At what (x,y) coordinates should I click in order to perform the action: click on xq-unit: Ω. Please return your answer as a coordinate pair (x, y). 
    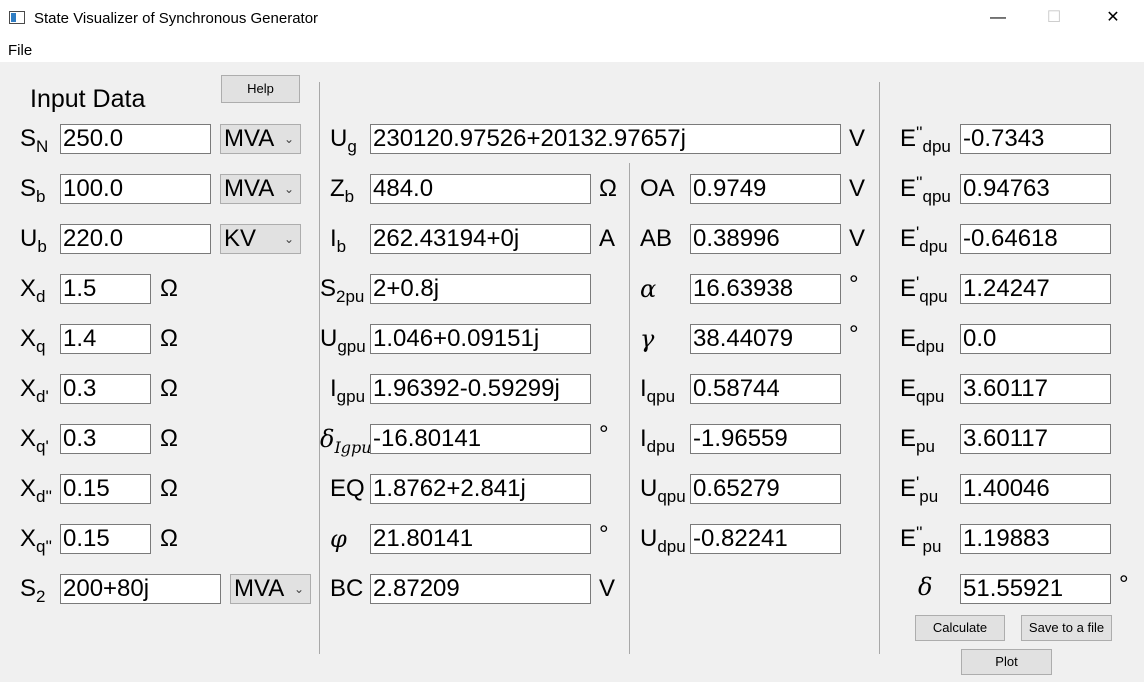
    Looking at the image, I should click on (169, 338).